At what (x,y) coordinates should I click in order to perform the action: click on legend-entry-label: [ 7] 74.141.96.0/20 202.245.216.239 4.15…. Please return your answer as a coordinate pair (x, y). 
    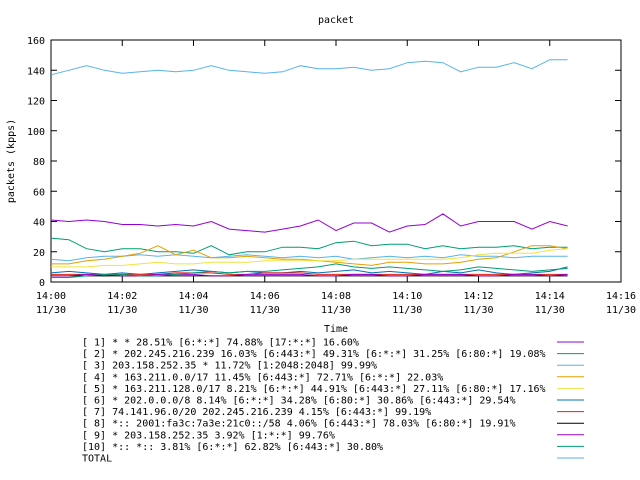
    Looking at the image, I should click on (256, 412).